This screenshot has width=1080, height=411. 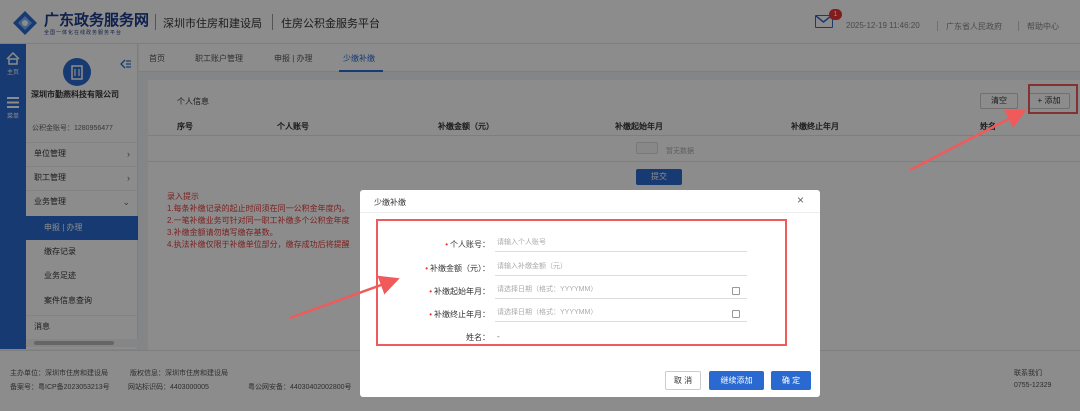 What do you see at coordinates (621, 313) in the screenshot?
I see `end-month-picker: 请选择日期（格式：YYYYMM）` at bounding box center [621, 313].